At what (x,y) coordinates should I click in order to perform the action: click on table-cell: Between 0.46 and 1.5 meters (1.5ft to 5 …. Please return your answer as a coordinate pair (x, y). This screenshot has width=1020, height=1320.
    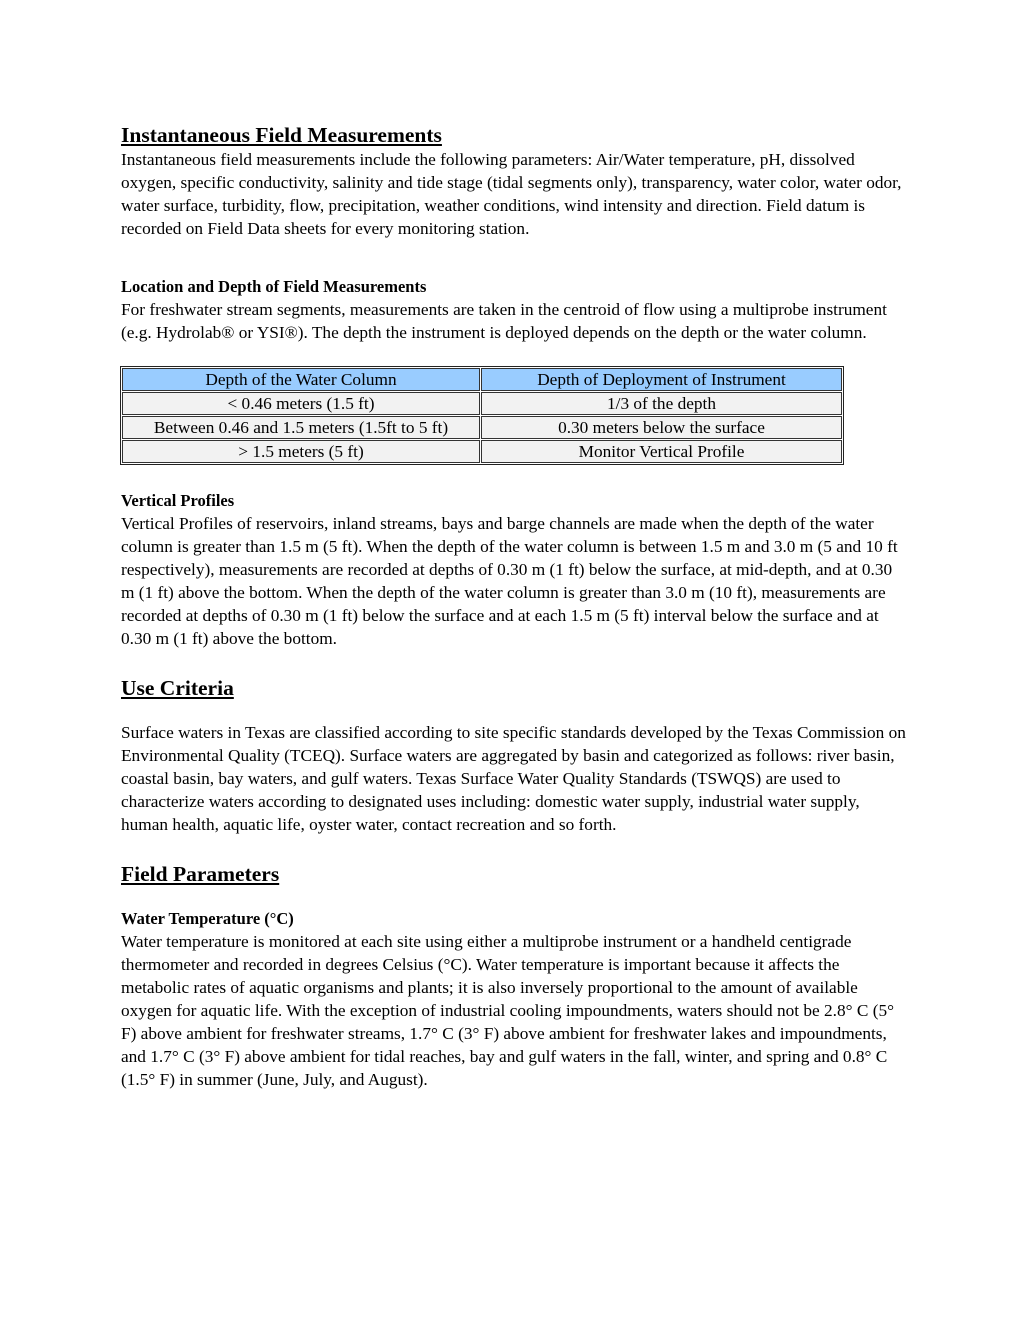
    Looking at the image, I should click on (301, 427).